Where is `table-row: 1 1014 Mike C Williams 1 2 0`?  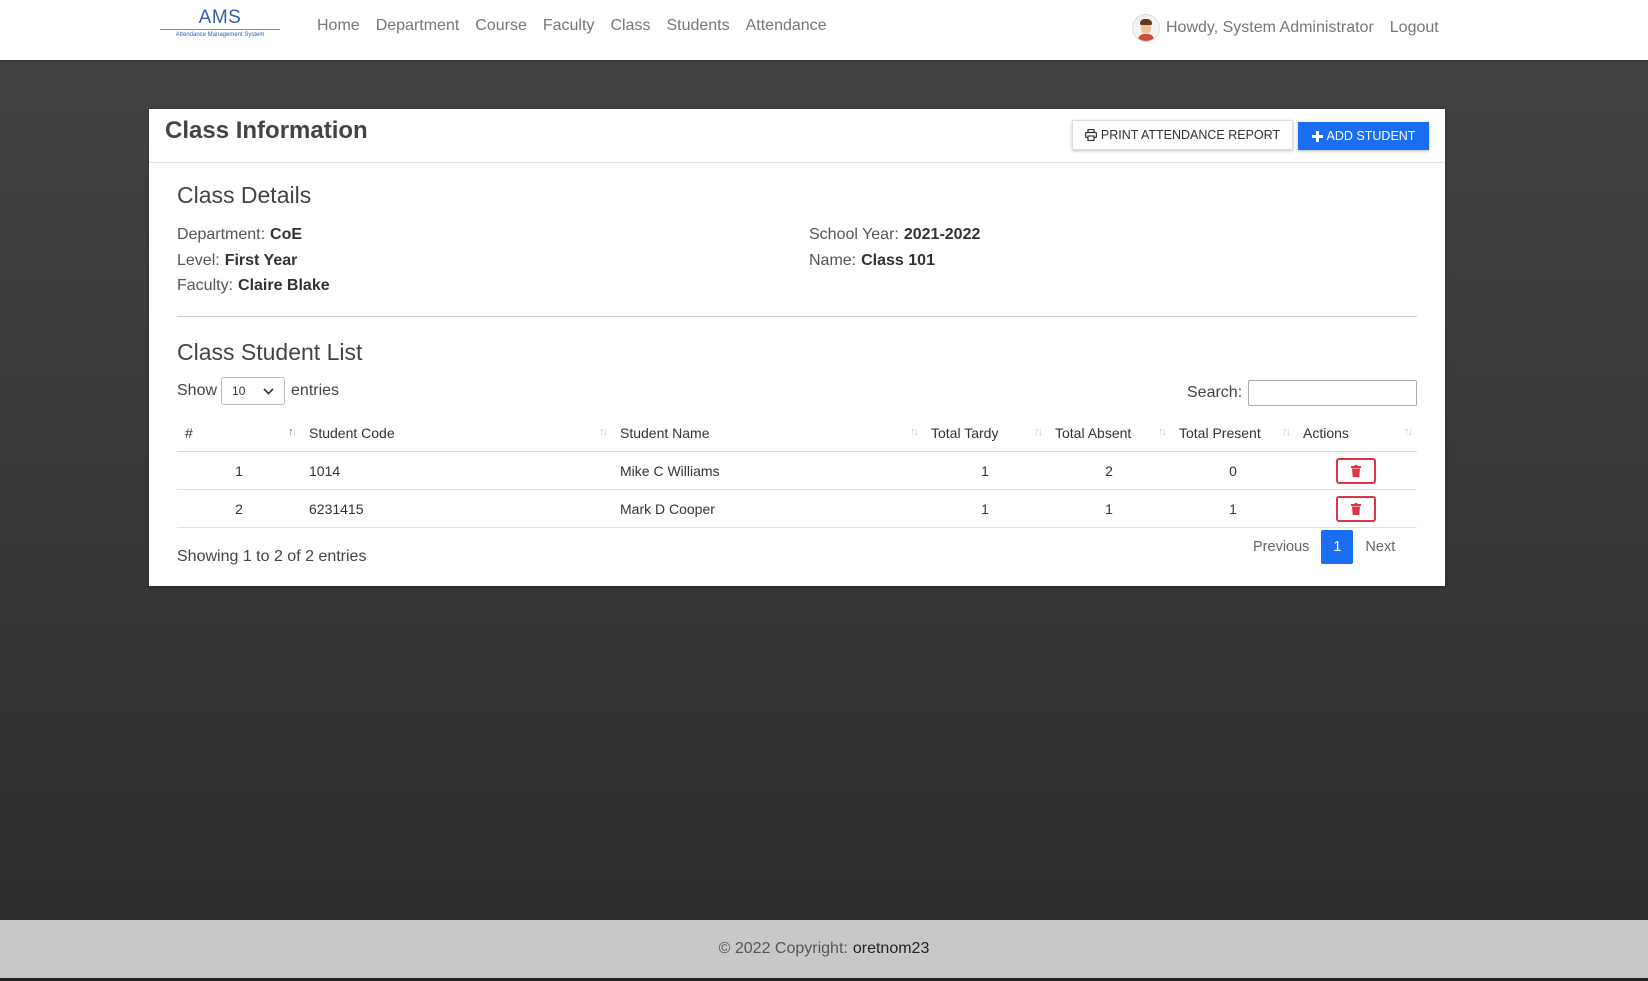
table-row: 1 1014 Mike C Williams 1 2 0 is located at coordinates (797, 470).